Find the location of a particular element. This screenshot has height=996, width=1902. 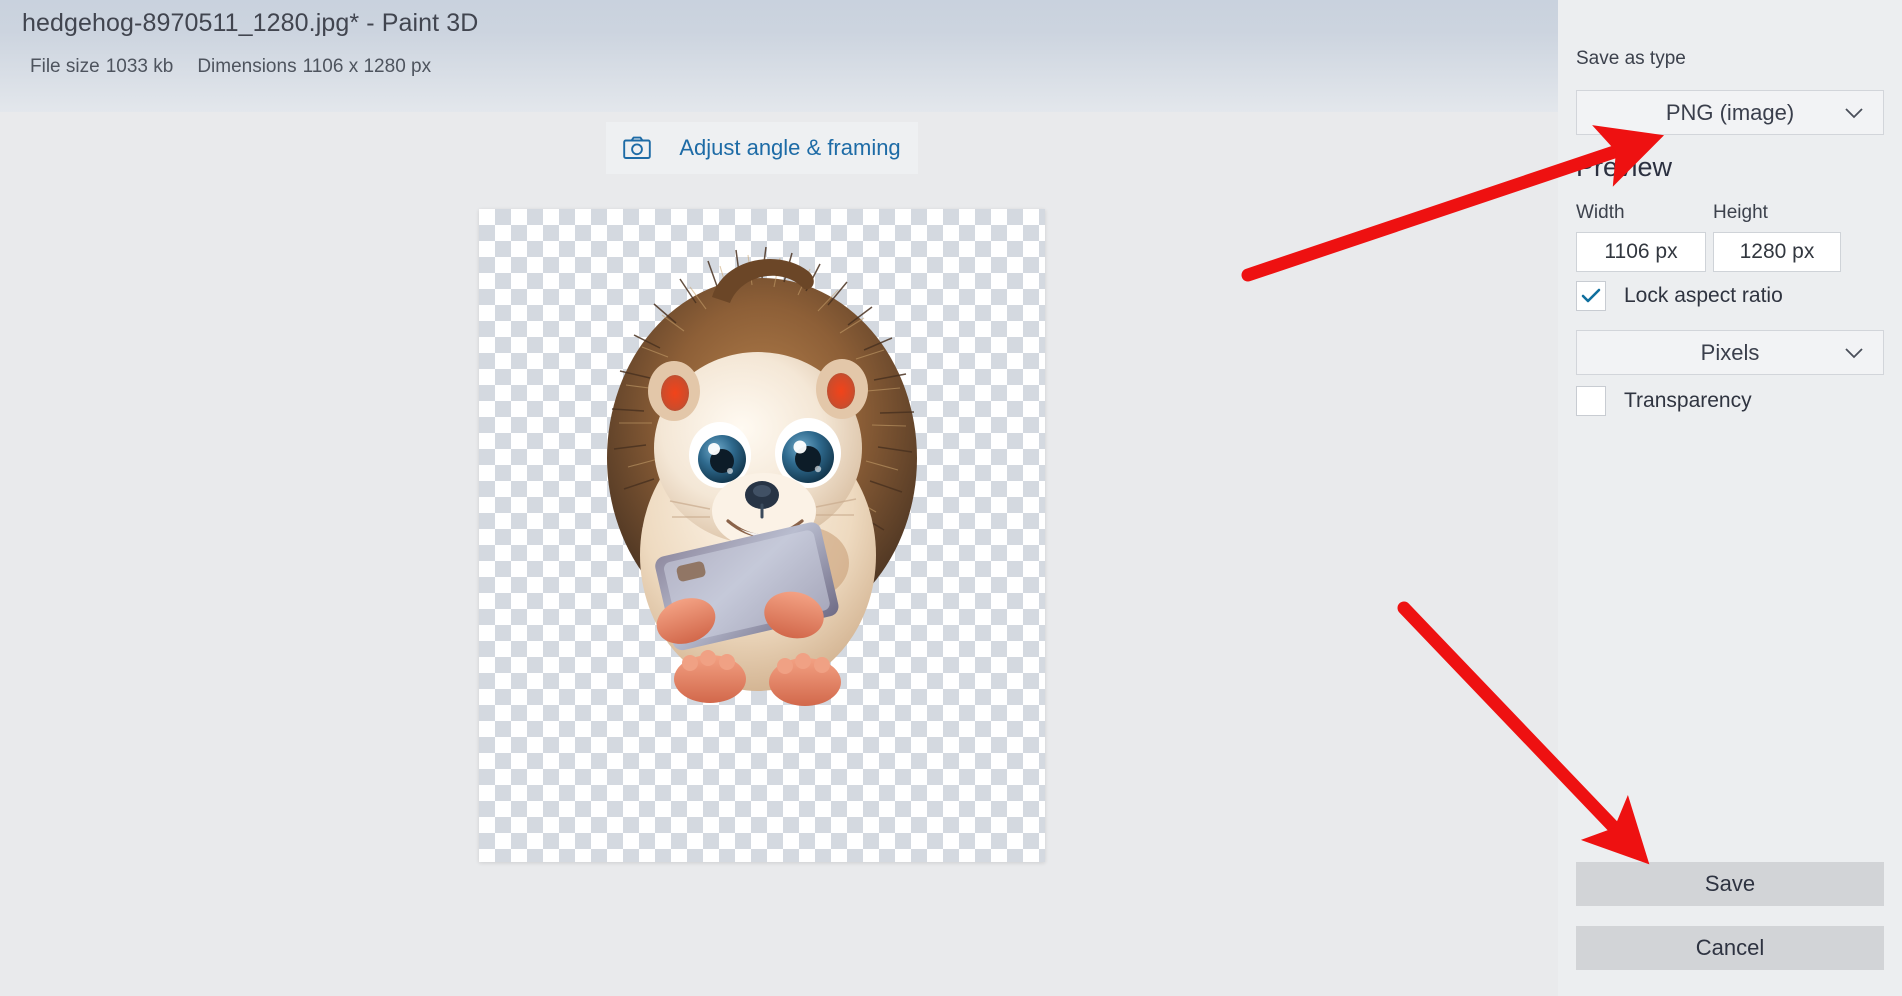

height-value: 1280 px is located at coordinates (1777, 251).